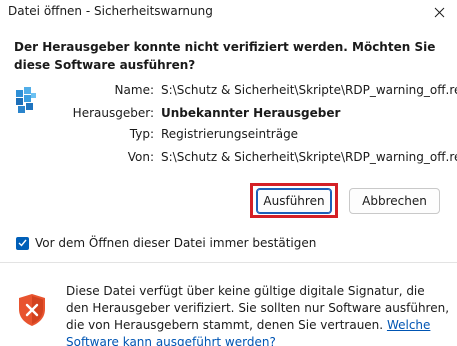 This screenshot has width=457, height=346. Describe the element at coordinates (134, 90) in the screenshot. I see `name-label: Name:` at that location.